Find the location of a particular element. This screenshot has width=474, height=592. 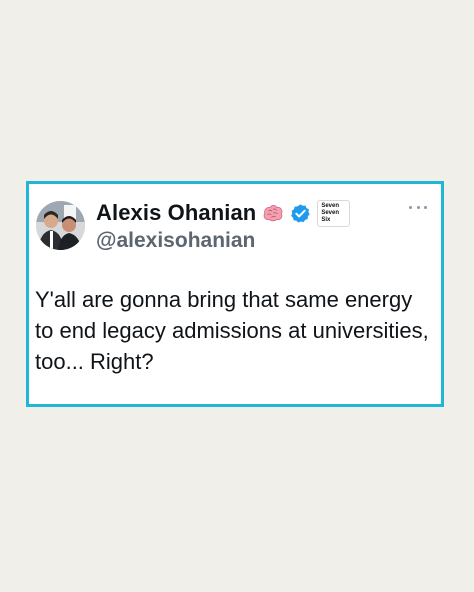

avatar is located at coordinates (60, 225).